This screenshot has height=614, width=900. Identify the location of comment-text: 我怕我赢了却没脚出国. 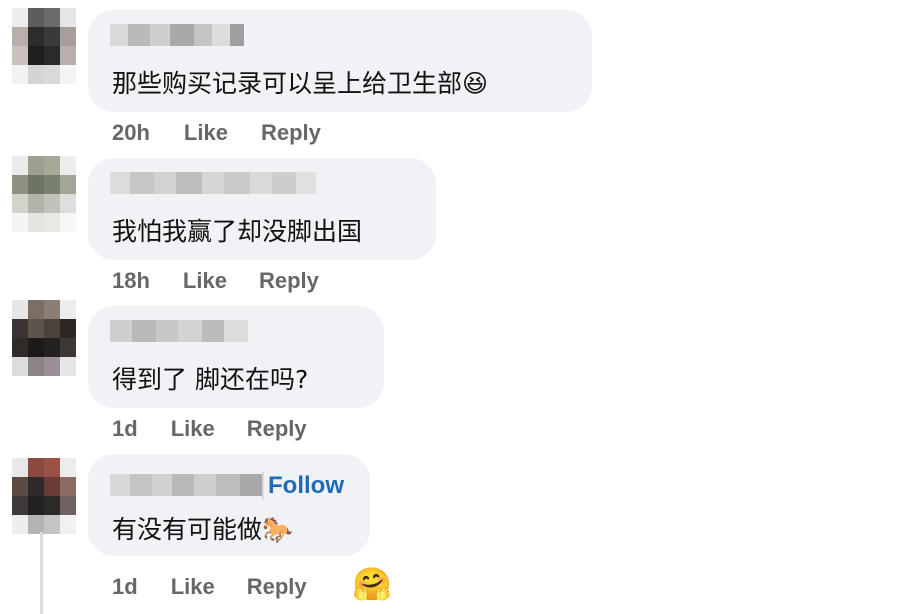
(237, 230).